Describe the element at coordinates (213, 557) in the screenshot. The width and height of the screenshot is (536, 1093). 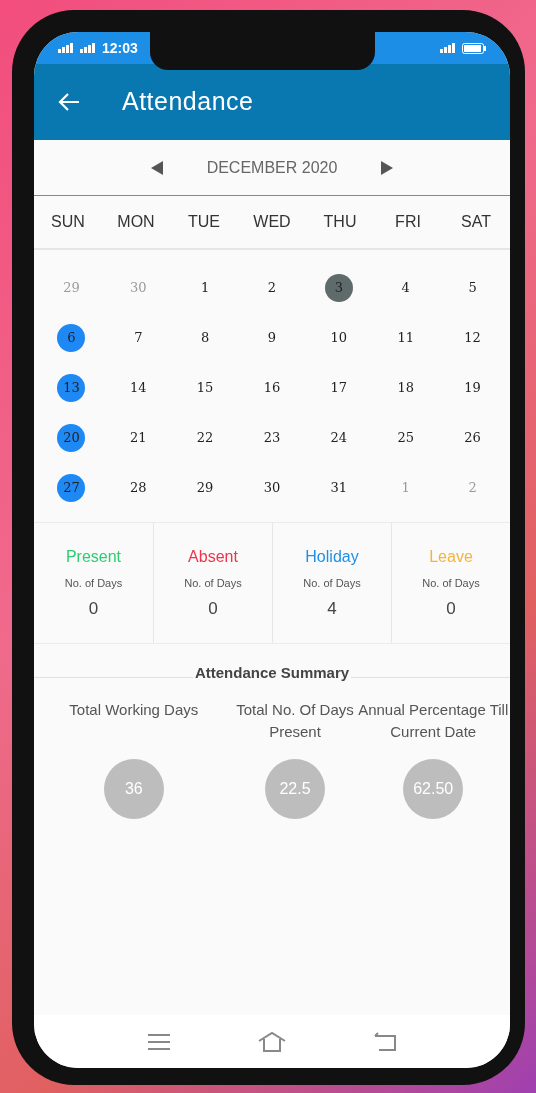
I see `stat-title: Absent` at that location.